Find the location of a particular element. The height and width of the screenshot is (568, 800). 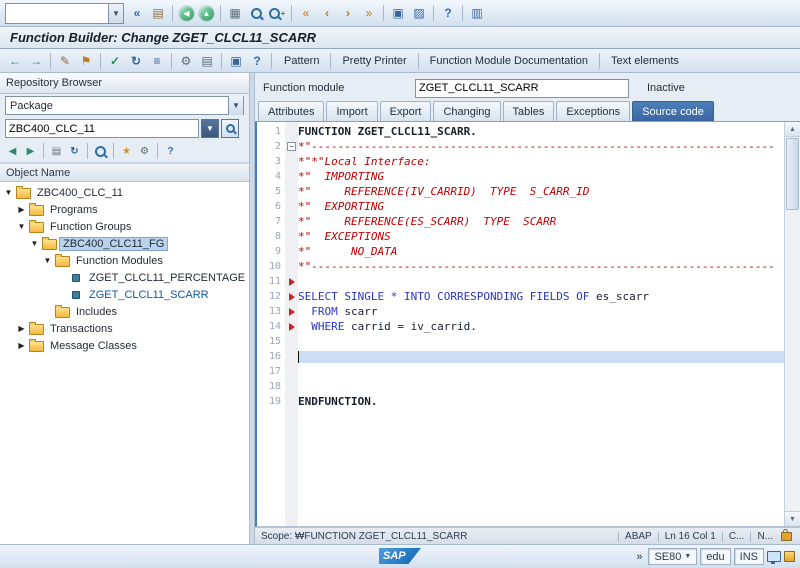

code-line: 9 *" NO_DATA is located at coordinates (520, 251).